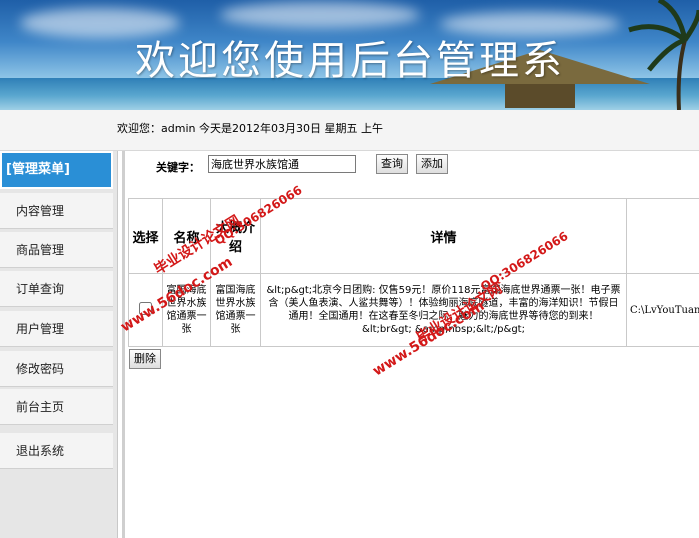 Image resolution: width=699 pixels, height=538 pixels. Describe the element at coordinates (56, 170) in the screenshot. I see `menu-heading: [管理菜单]` at that location.